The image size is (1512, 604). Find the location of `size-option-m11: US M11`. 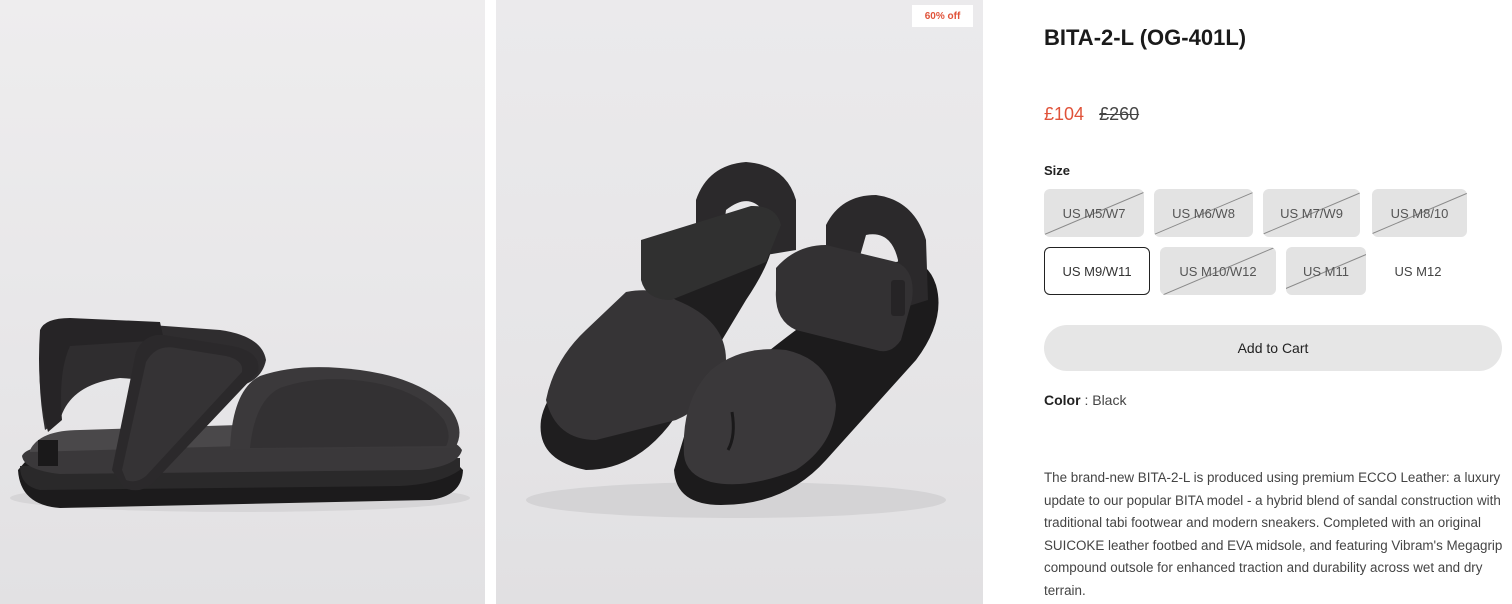

size-option-m11: US M11 is located at coordinates (1326, 271).